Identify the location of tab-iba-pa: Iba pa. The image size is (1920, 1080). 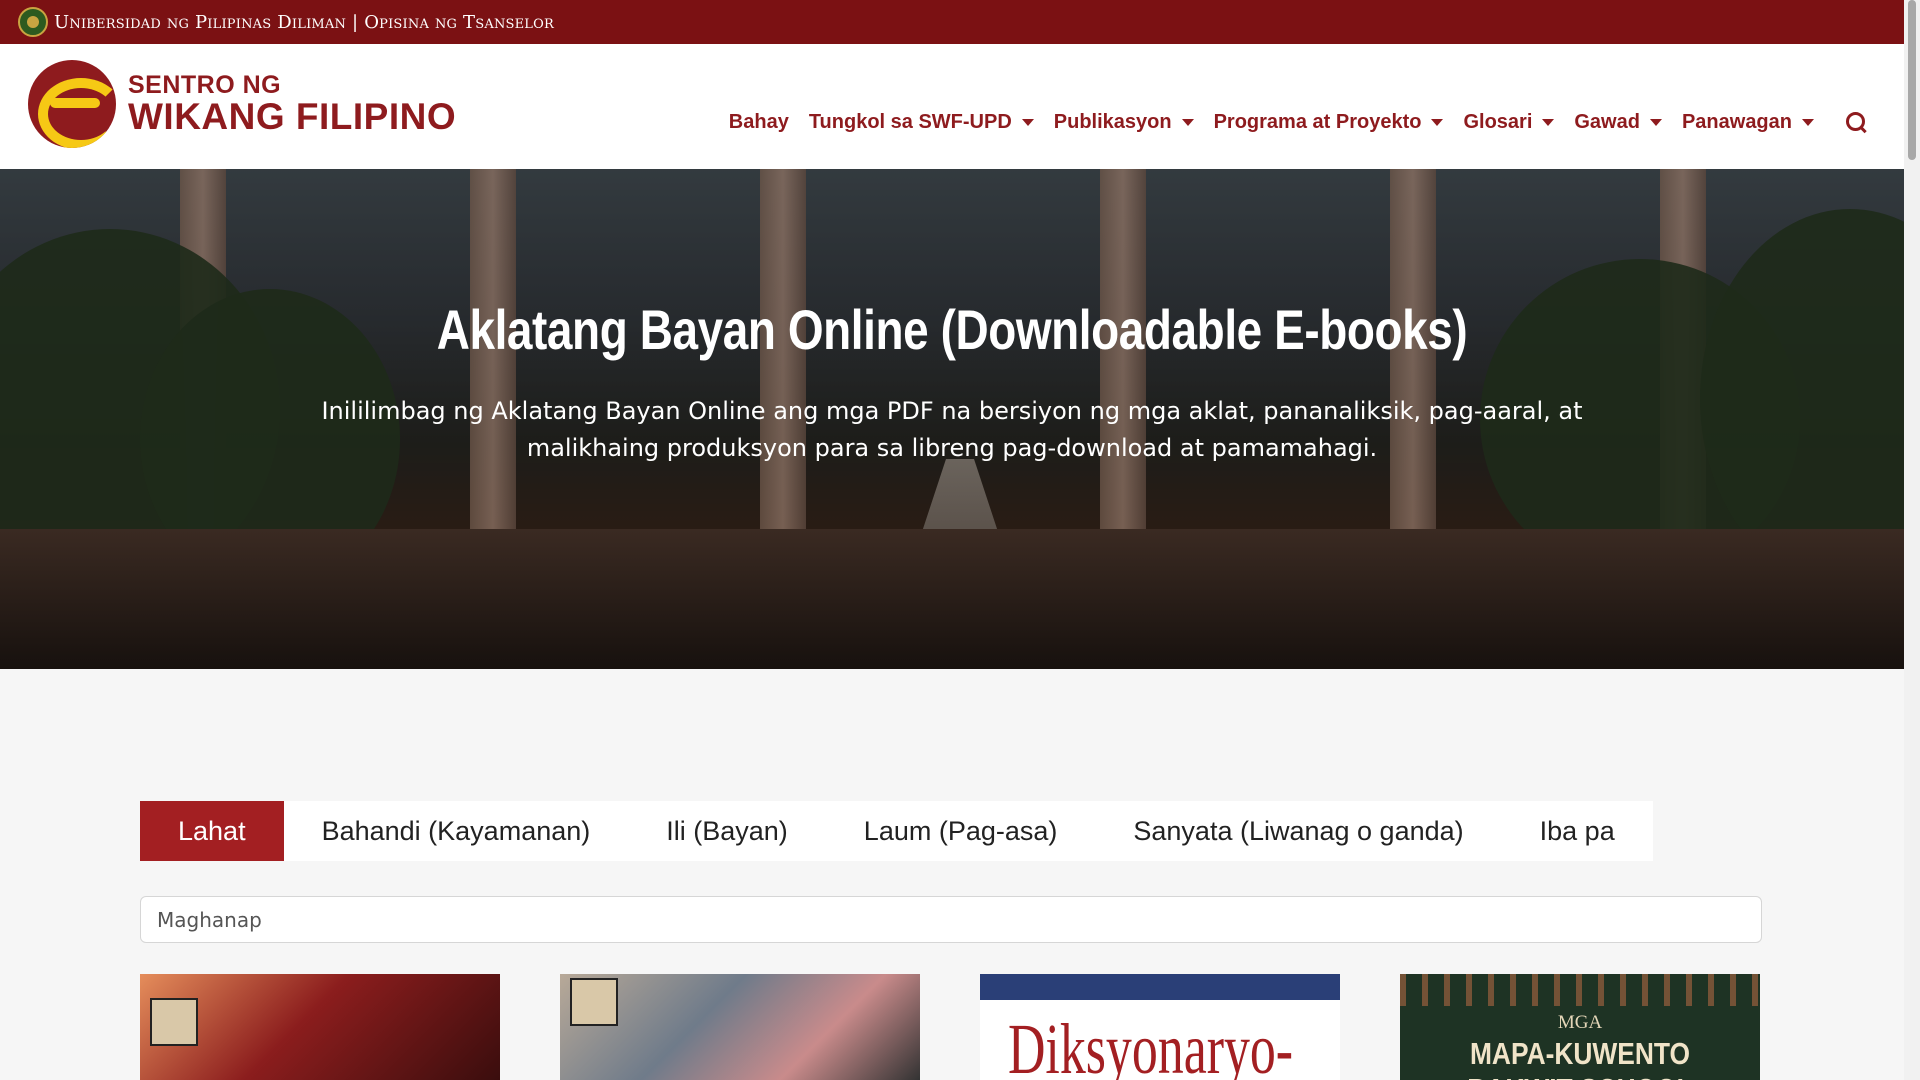
(1577, 831).